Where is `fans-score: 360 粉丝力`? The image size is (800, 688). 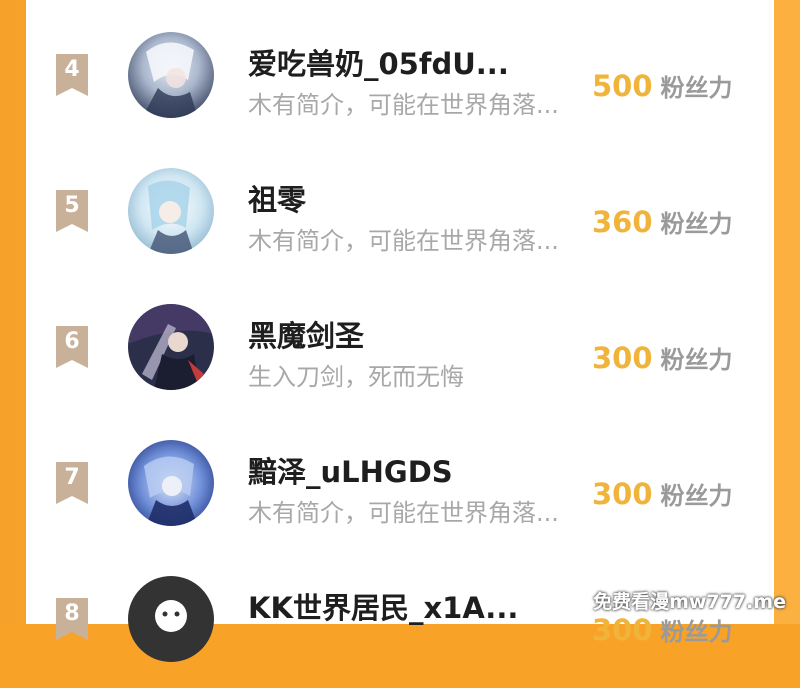 fans-score: 360 粉丝力 is located at coordinates (682, 224).